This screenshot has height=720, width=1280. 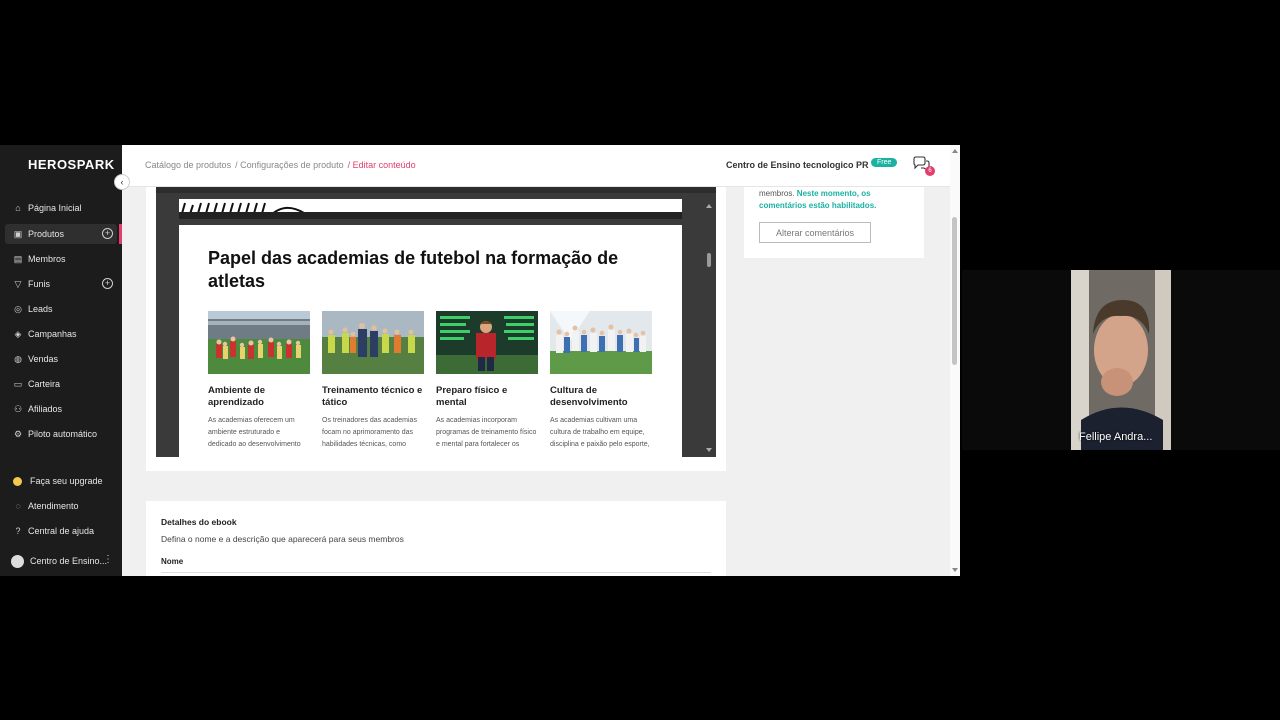 I want to click on feature-title: Ambiente de aprendizado, so click(x=237, y=396).